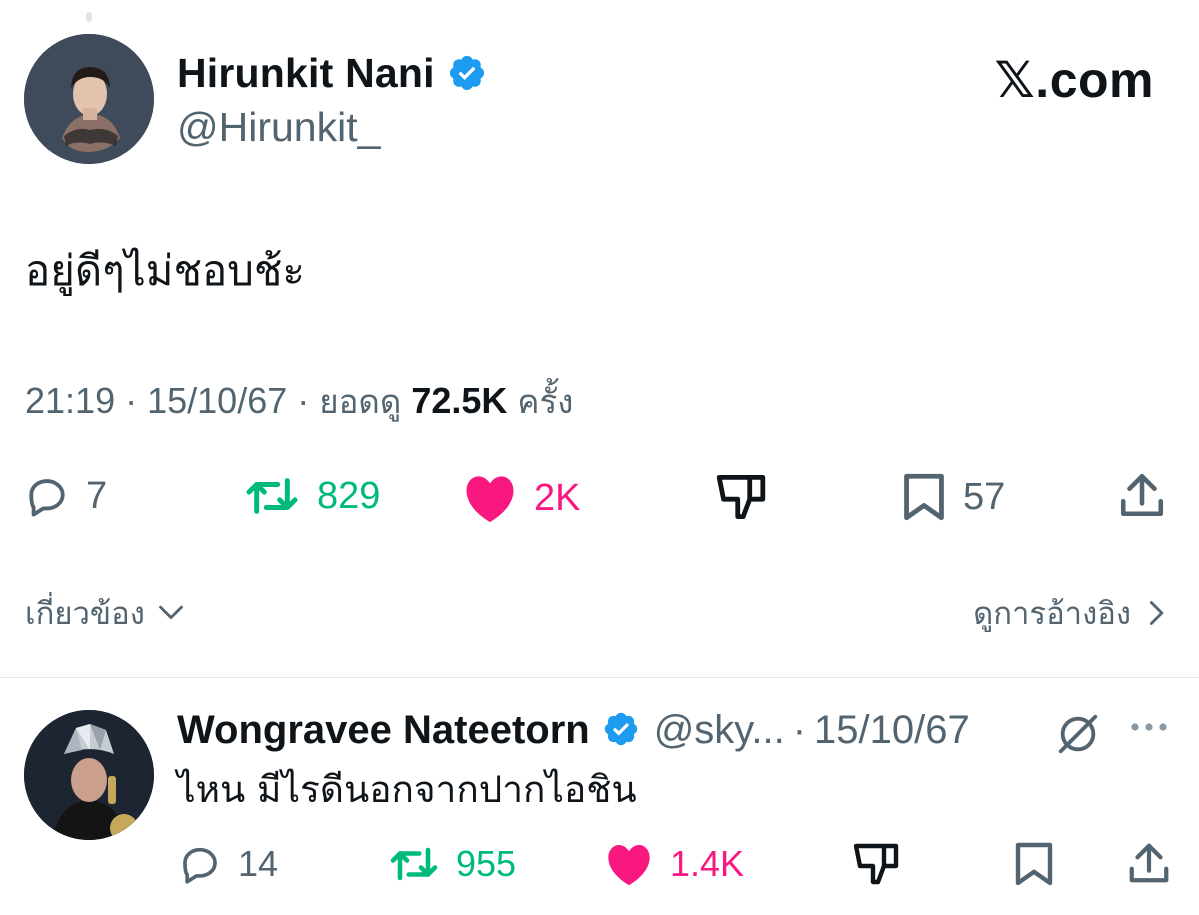 This screenshot has height=915, width=1199. Describe the element at coordinates (170, 612) in the screenshot. I see `chevron-down-icon` at that location.